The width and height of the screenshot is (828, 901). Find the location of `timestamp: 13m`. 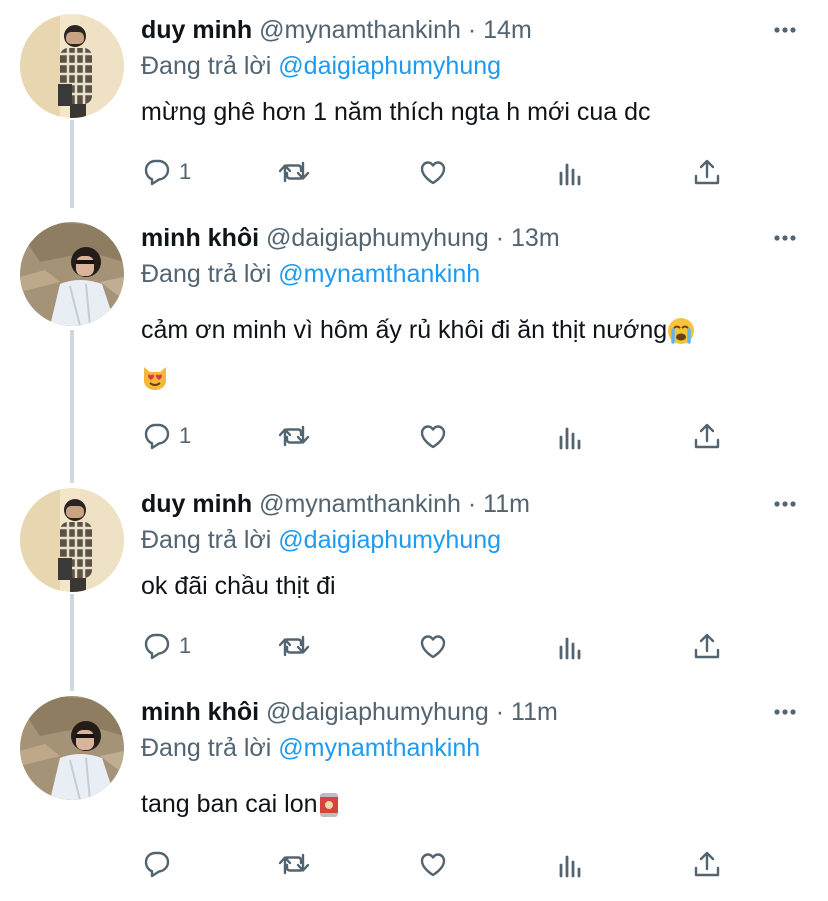

timestamp: 13m is located at coordinates (535, 238).